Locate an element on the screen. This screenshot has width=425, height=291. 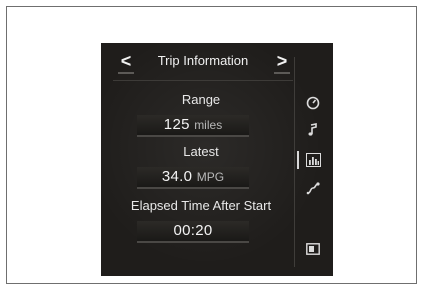
music-note-icon is located at coordinates (313, 130).